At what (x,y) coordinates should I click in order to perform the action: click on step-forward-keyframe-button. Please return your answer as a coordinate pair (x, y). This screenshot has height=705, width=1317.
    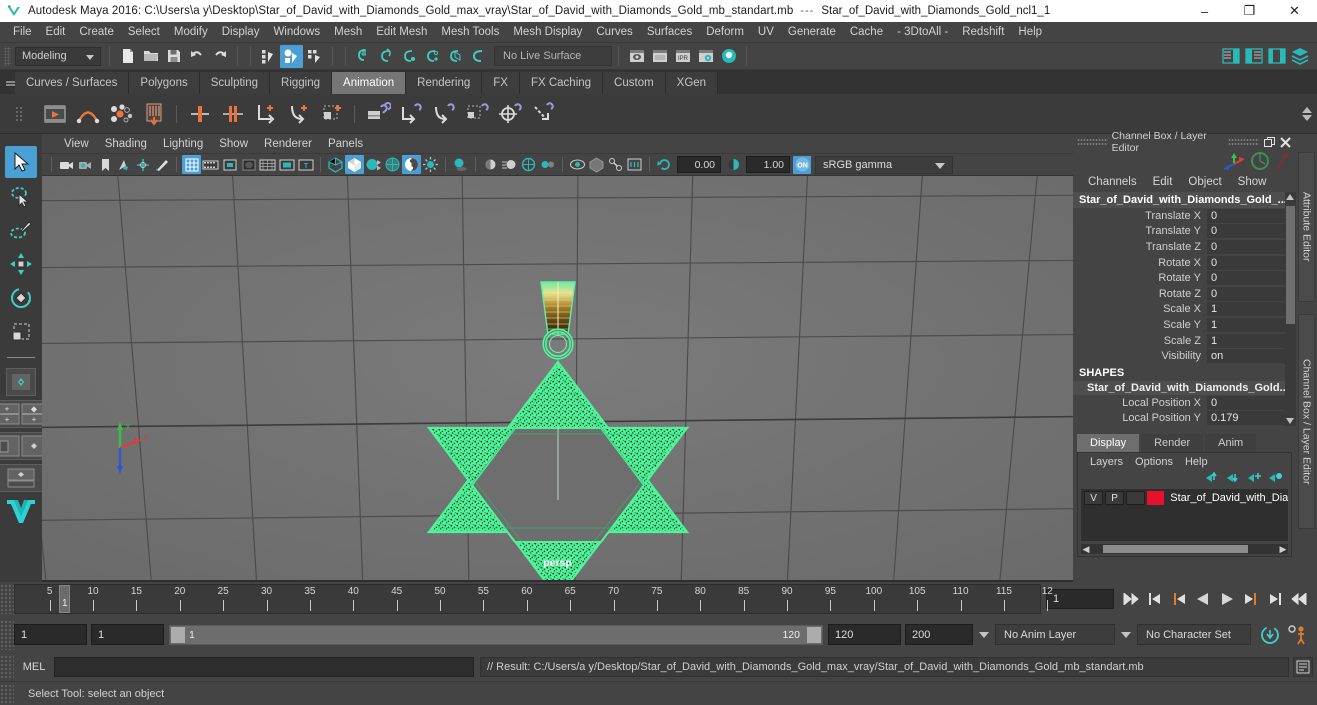
    Looking at the image, I should click on (1275, 599).